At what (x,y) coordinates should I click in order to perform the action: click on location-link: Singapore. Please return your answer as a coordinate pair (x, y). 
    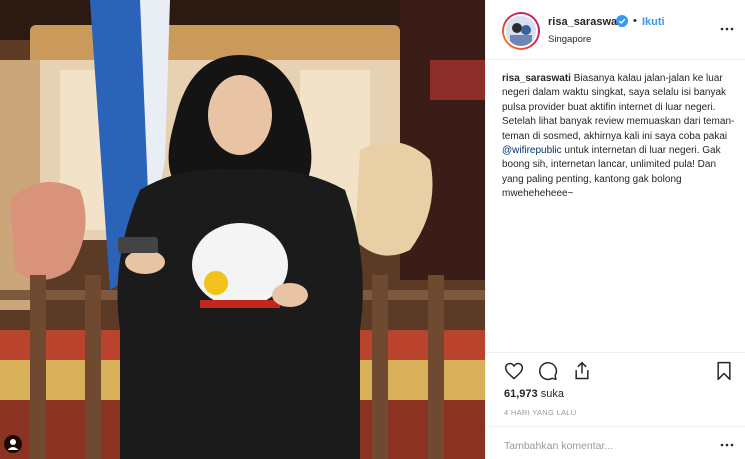
    Looking at the image, I should click on (569, 39).